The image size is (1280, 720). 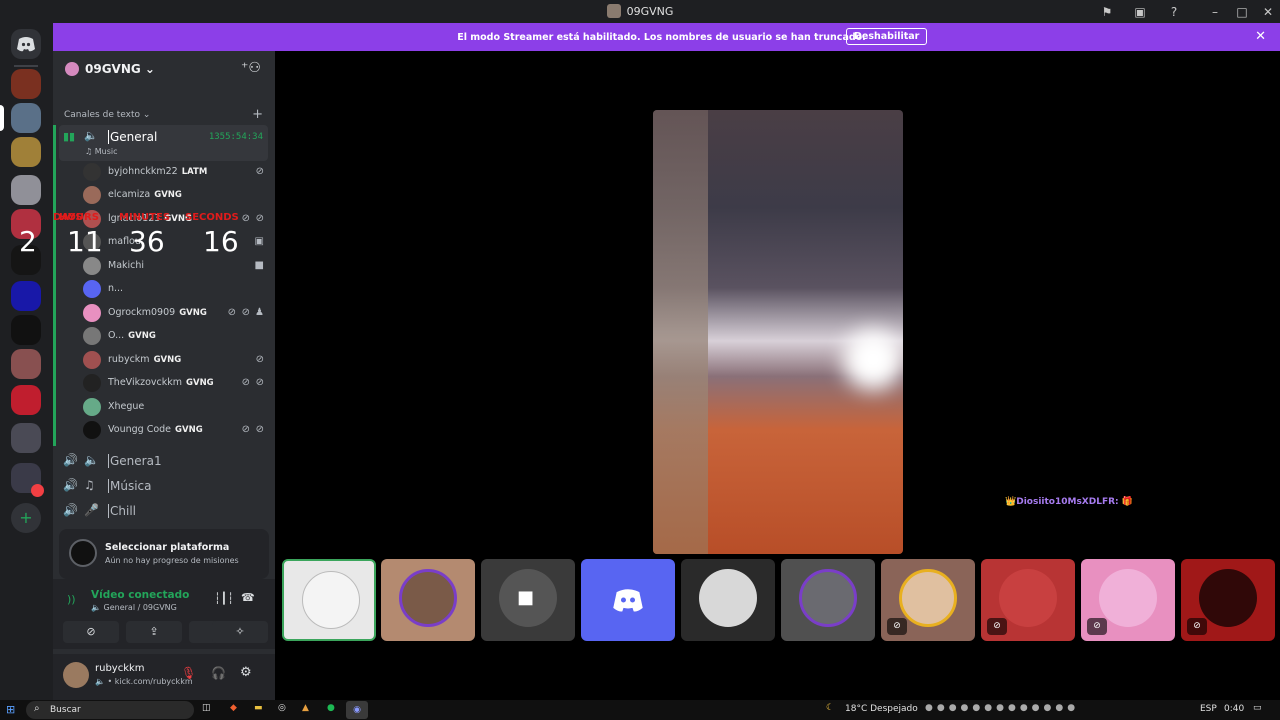 What do you see at coordinates (258, 708) in the screenshot?
I see `folder-icon: ▬` at bounding box center [258, 708].